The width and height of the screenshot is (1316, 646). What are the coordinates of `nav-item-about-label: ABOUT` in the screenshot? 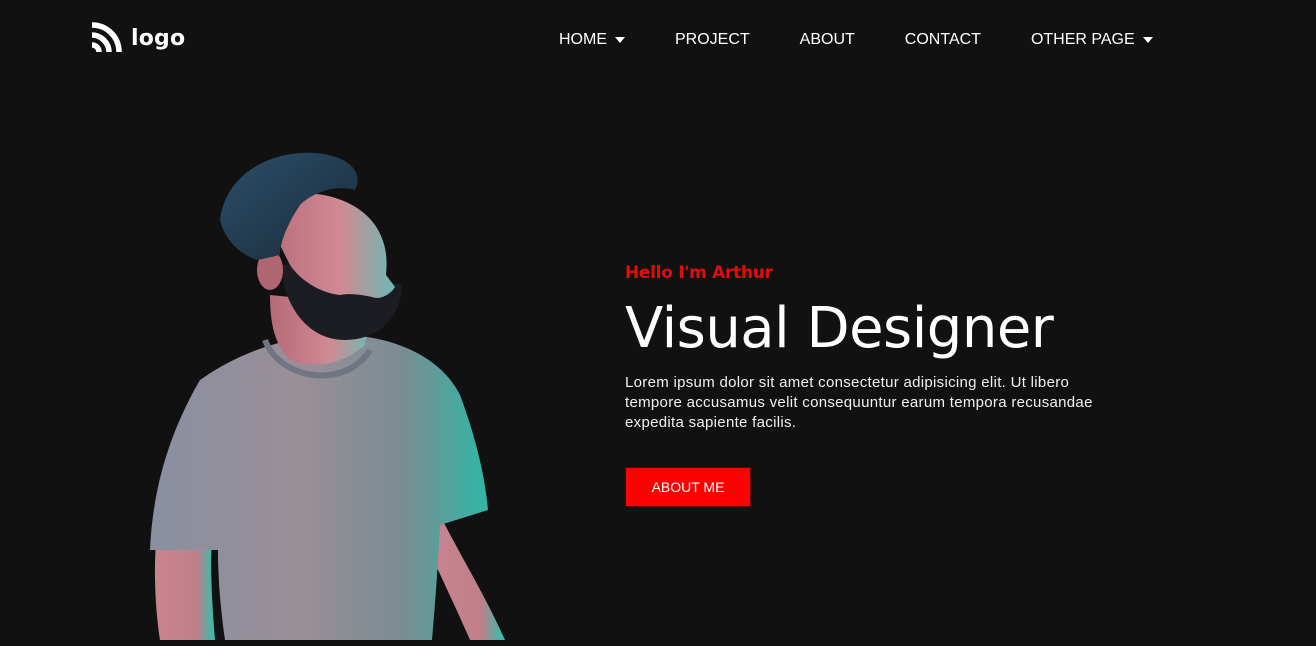 It's located at (827, 39).